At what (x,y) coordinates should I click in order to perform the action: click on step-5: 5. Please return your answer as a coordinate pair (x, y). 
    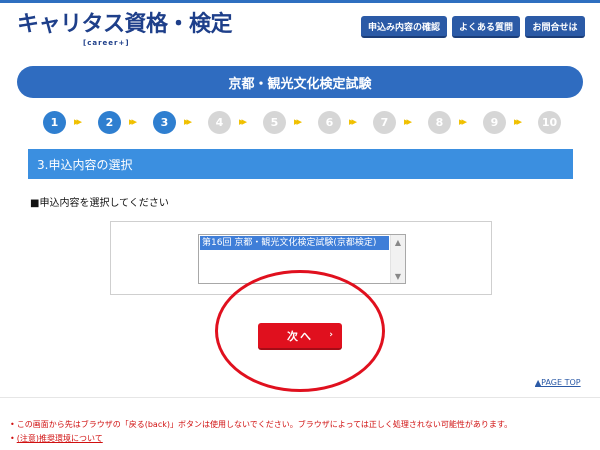
    Looking at the image, I should click on (274, 122).